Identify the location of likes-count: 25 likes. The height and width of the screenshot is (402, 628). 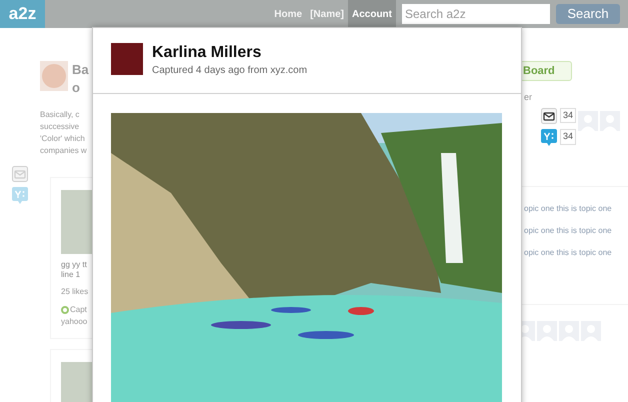
(75, 292).